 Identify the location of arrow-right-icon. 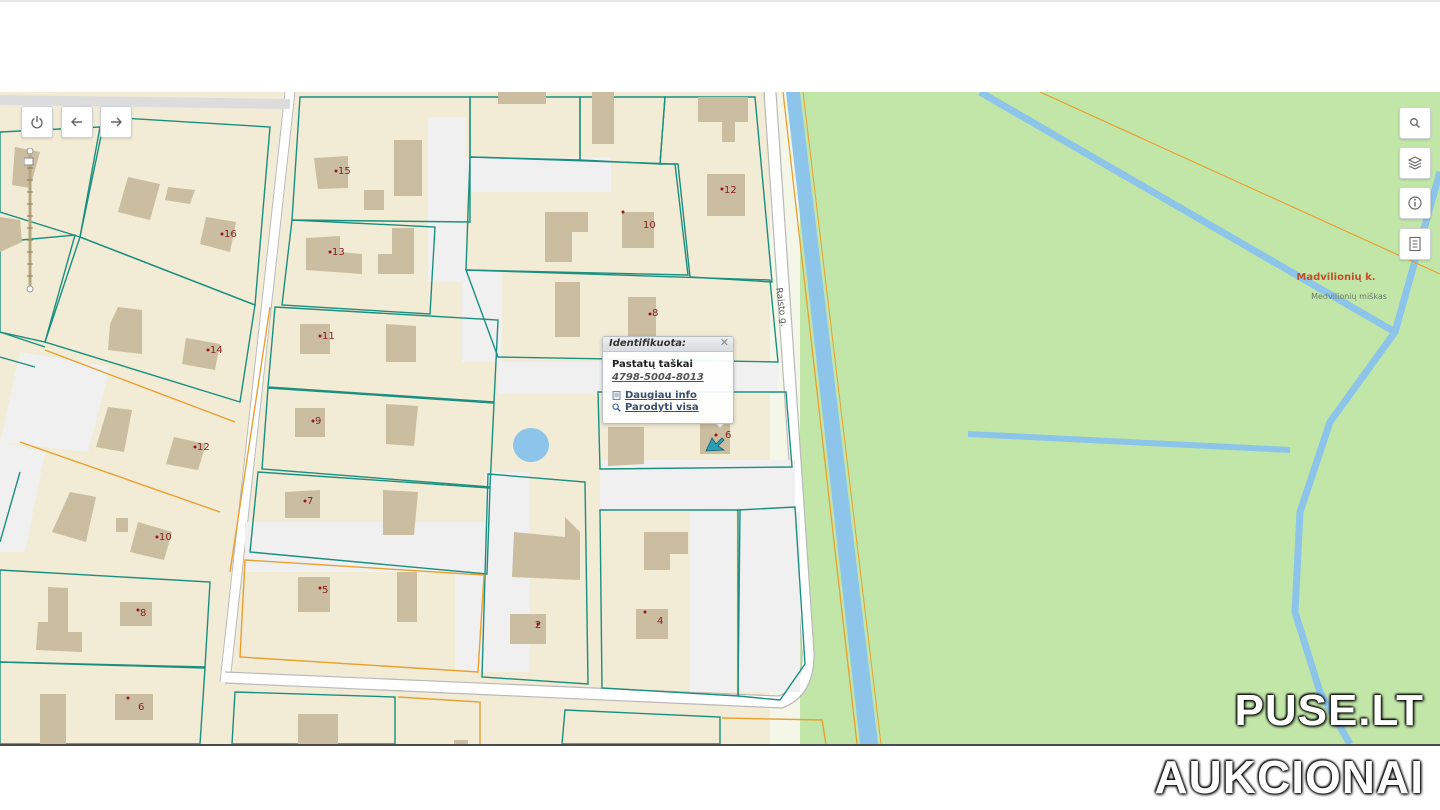
(116, 122).